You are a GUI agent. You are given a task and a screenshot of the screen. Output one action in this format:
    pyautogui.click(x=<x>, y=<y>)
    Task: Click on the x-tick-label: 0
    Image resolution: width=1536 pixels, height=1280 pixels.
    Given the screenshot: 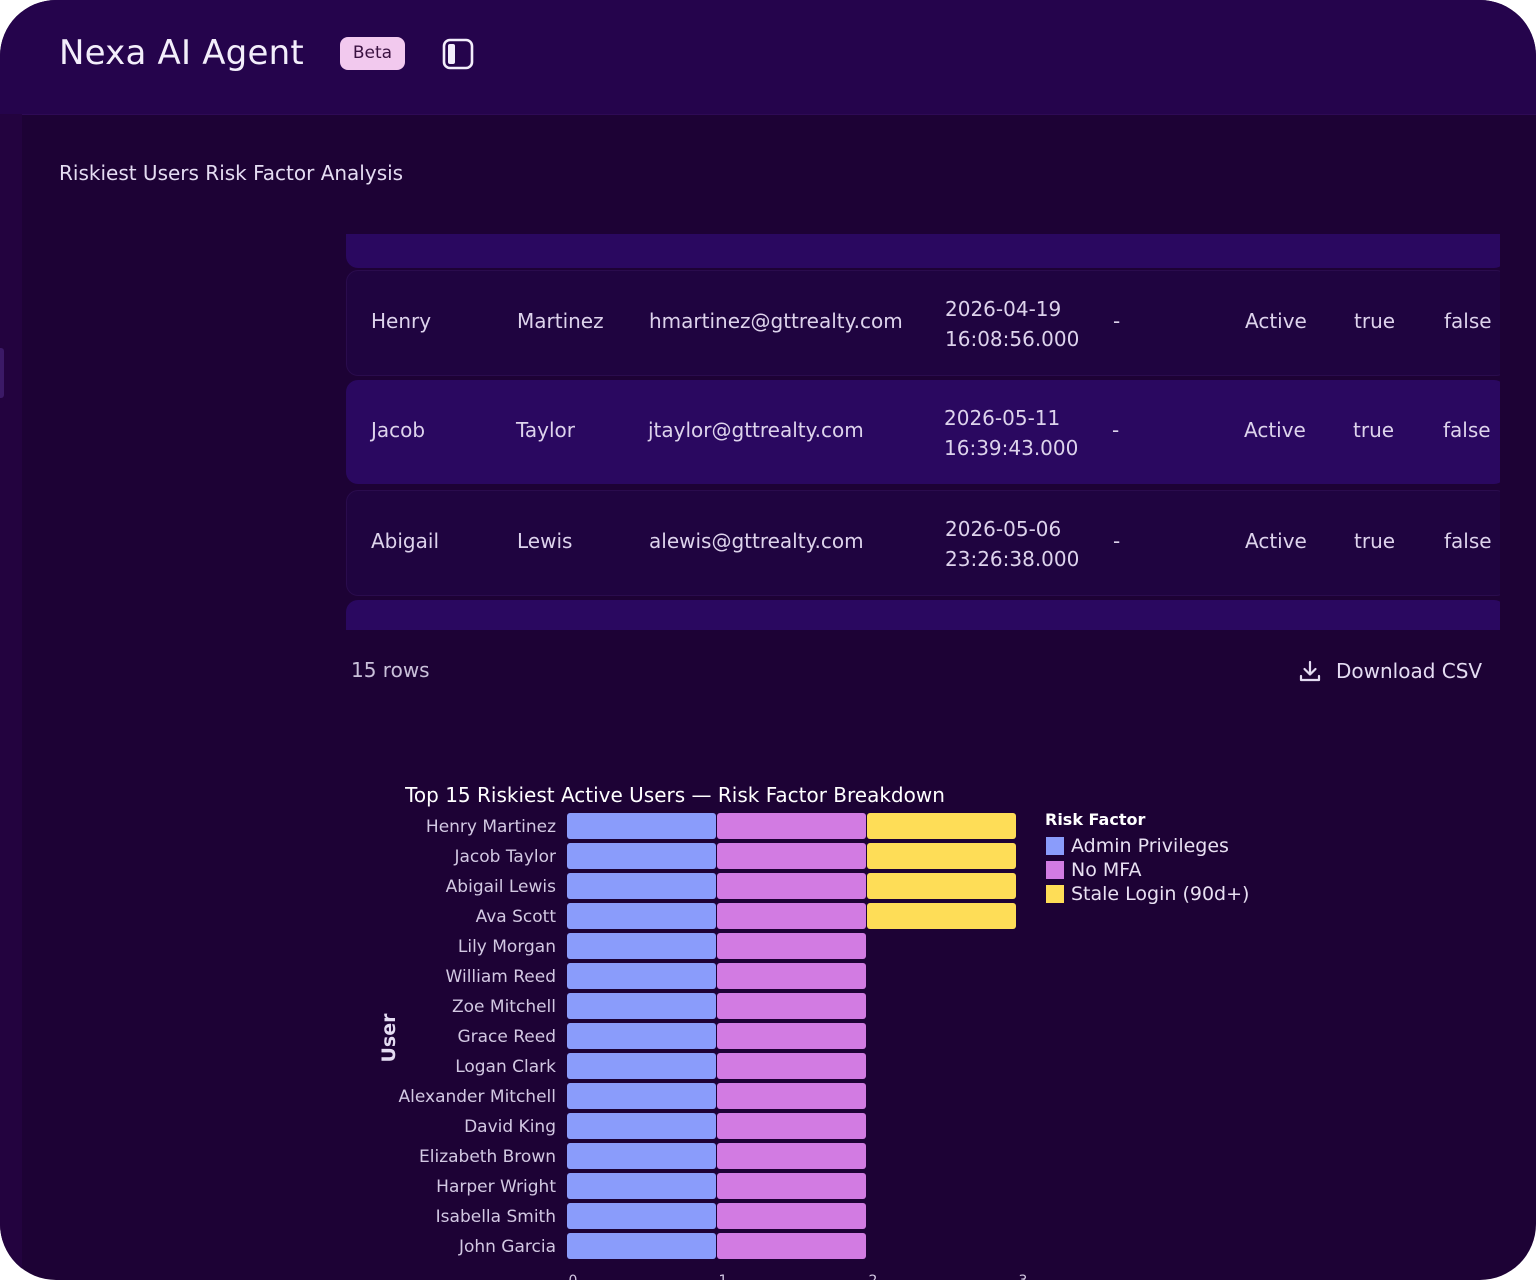 What is the action you would take?
    pyautogui.click(x=573, y=1276)
    